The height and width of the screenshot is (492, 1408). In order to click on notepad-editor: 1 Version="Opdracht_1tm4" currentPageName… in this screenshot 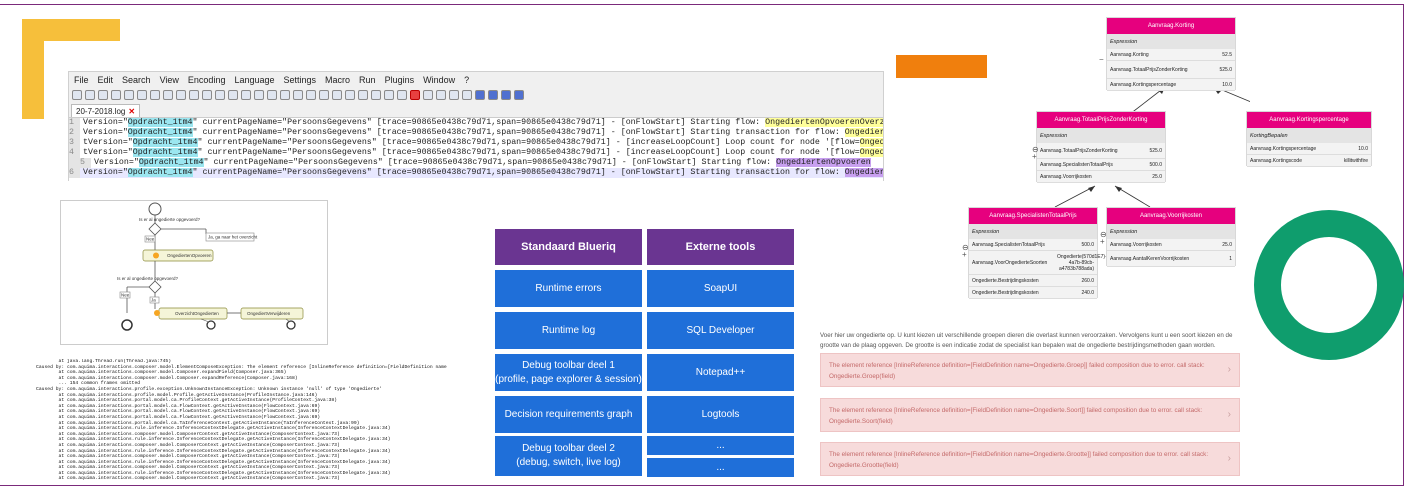, I will do `click(476, 149)`.